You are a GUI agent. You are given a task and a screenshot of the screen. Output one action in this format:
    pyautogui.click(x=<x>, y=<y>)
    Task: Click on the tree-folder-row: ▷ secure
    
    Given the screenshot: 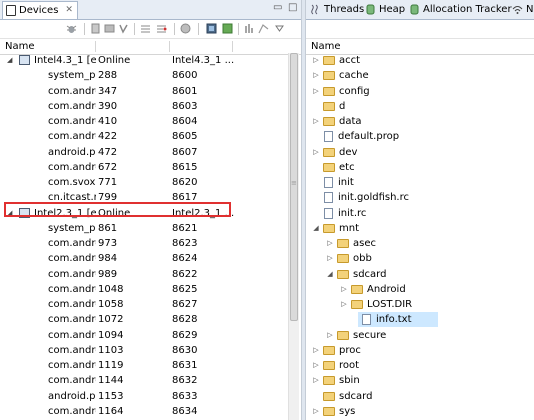 What is the action you would take?
    pyautogui.click(x=346, y=335)
    